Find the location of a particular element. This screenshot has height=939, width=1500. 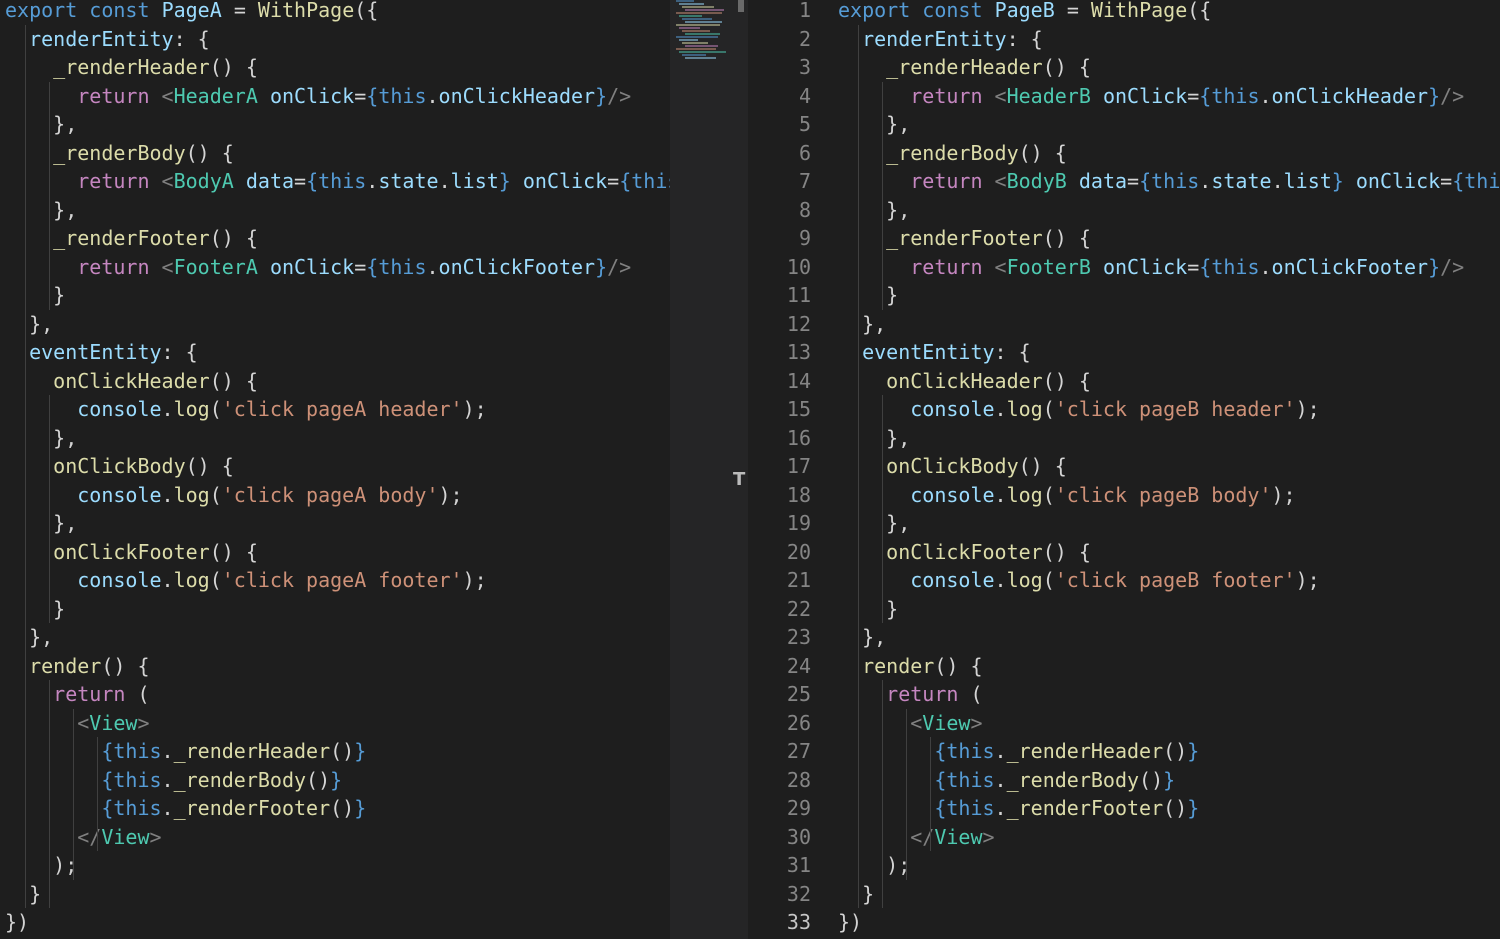

code-line: onClickBody() { is located at coordinates (335, 466).